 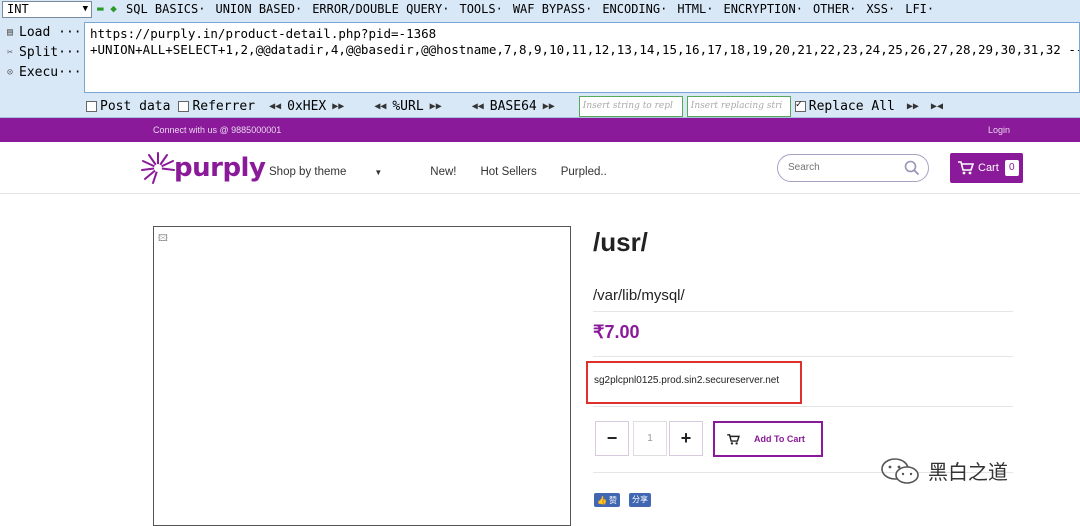 I want to click on product-hostname-text: sg2plcpnl0125.prod.sin2.secureserver.net, so click(x=687, y=380).